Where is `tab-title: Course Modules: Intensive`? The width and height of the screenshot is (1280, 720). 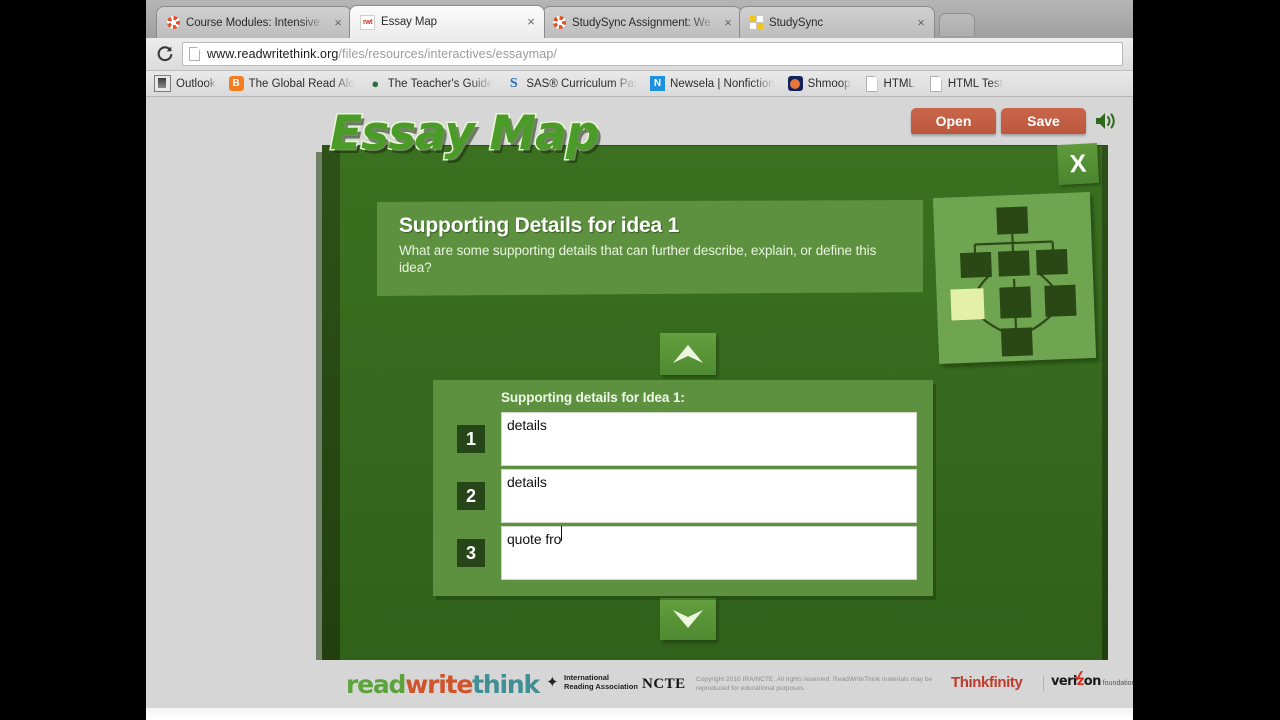 tab-title: Course Modules: Intensive is located at coordinates (253, 22).